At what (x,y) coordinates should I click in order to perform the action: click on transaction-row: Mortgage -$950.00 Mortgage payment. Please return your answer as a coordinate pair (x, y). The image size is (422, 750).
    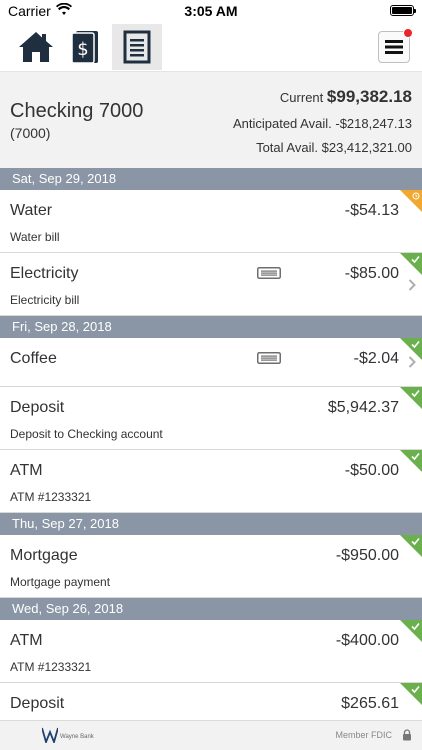
    Looking at the image, I should click on (211, 566).